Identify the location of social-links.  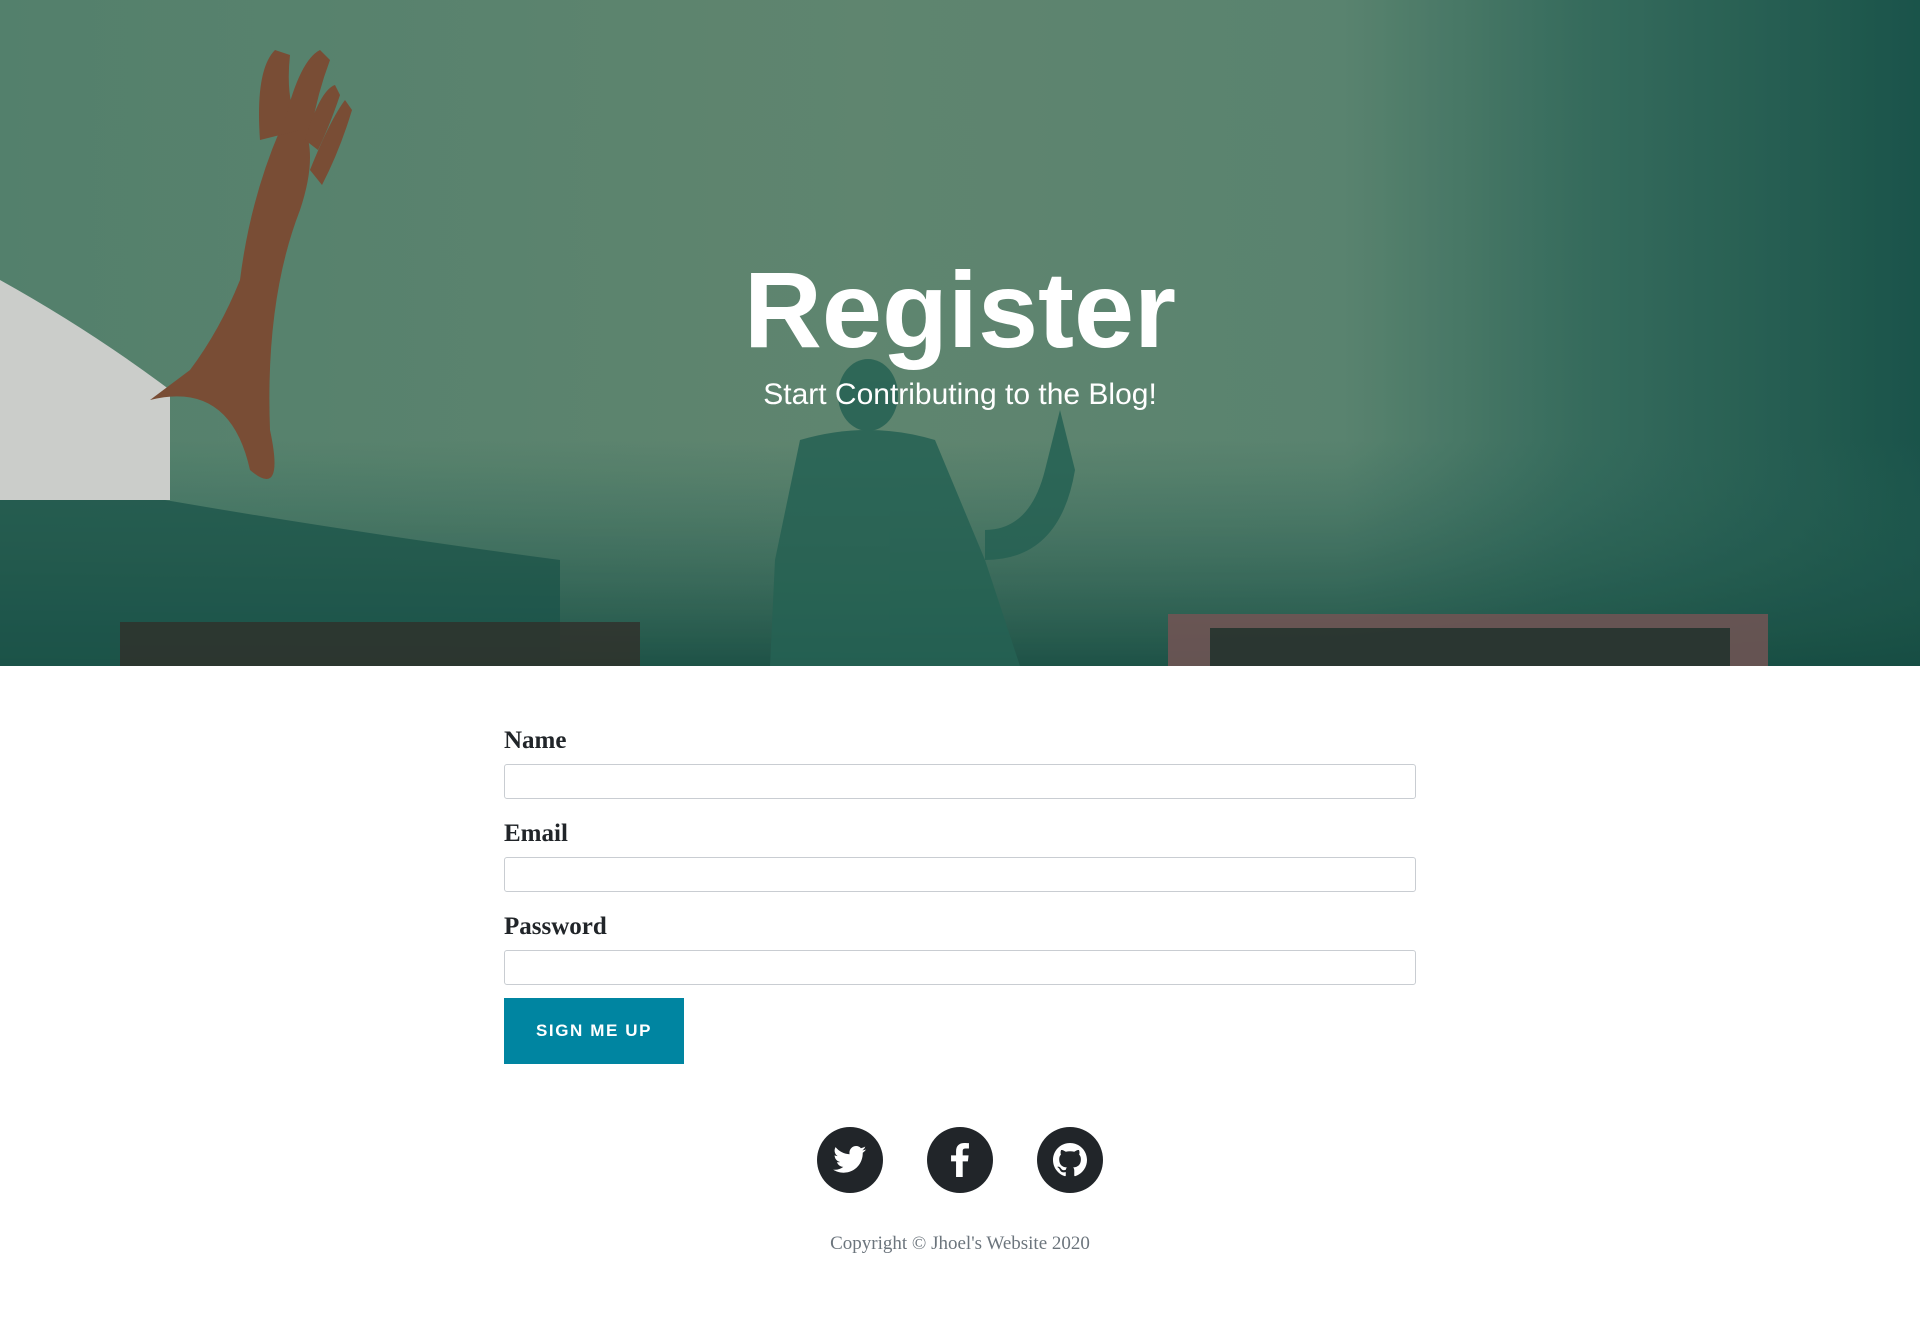
(960, 1160).